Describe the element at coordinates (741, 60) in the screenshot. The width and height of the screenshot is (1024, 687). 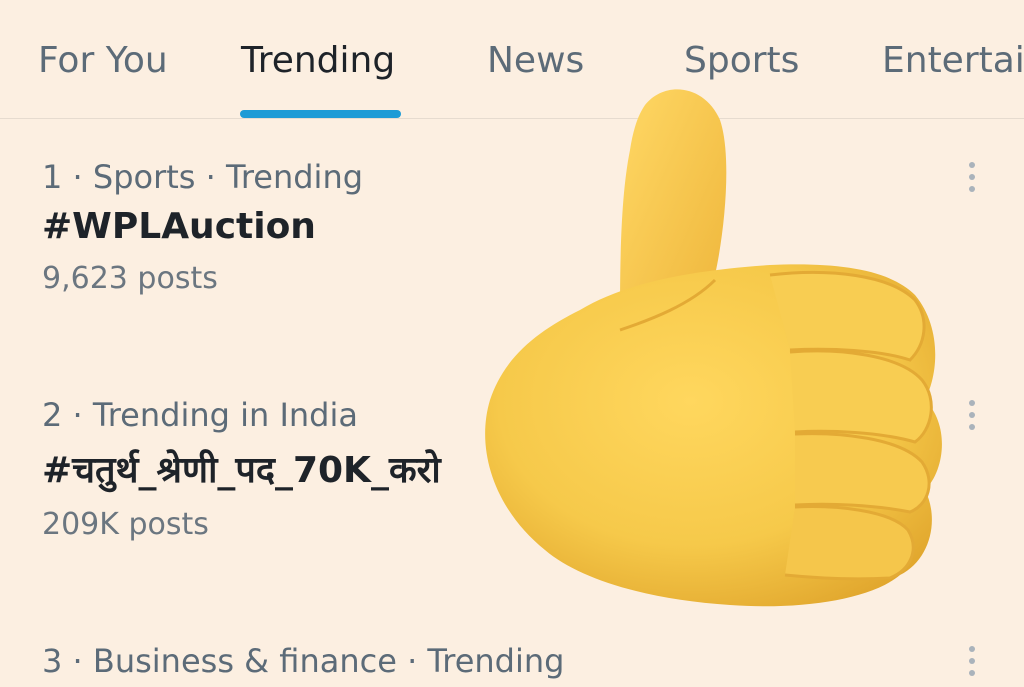
I see `tab-sports: Sports` at that location.